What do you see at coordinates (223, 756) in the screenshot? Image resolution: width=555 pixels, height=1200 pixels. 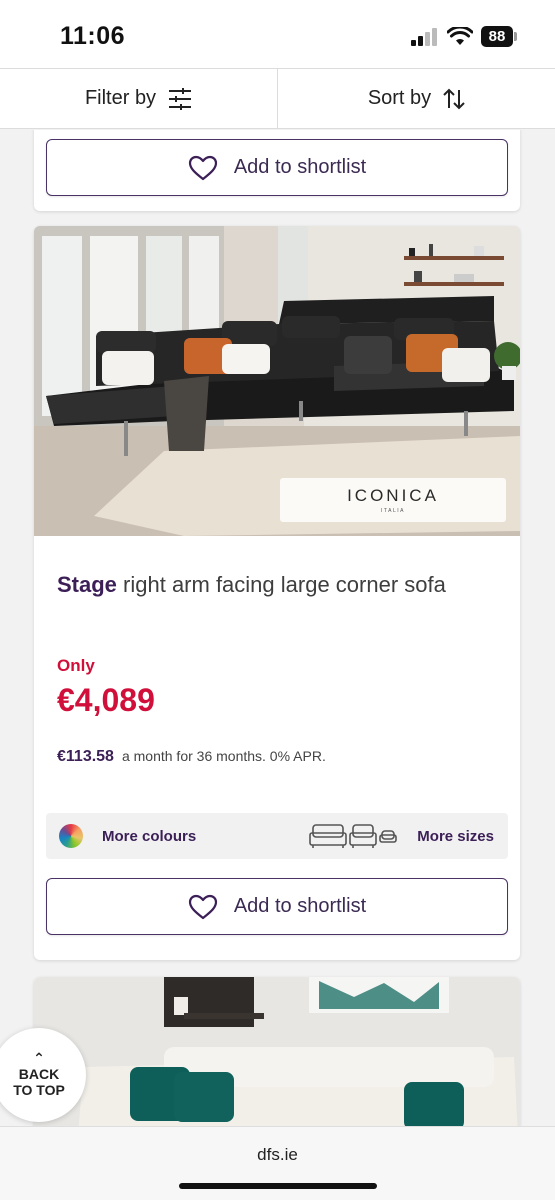 I see `finance-text: a month for 36 months. 0% APR.` at bounding box center [223, 756].